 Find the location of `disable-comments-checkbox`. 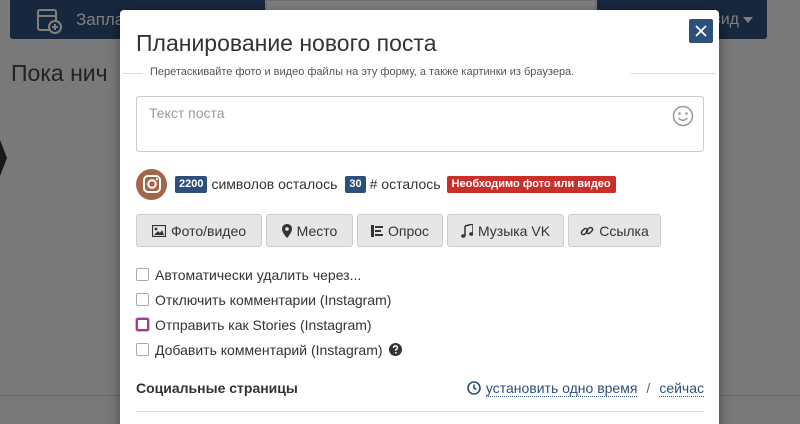

disable-comments-checkbox is located at coordinates (142, 299).